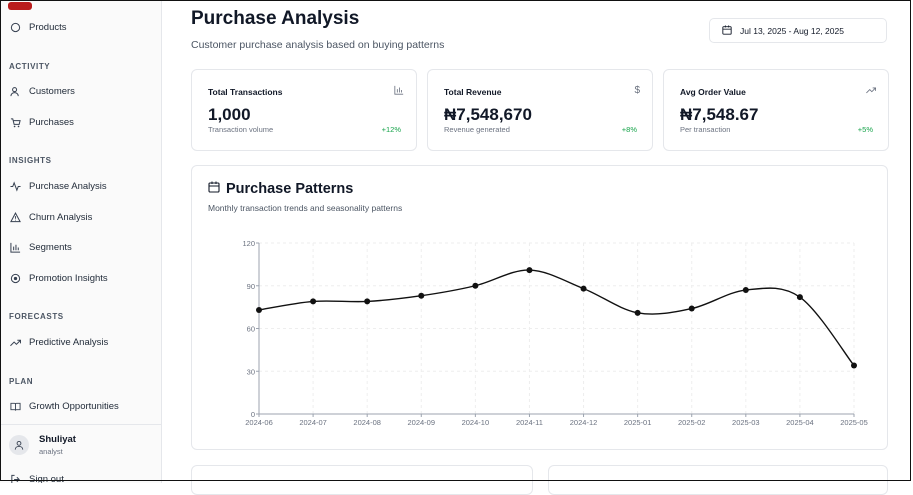  I want to click on x-tick-label: 2024-08, so click(367, 422).